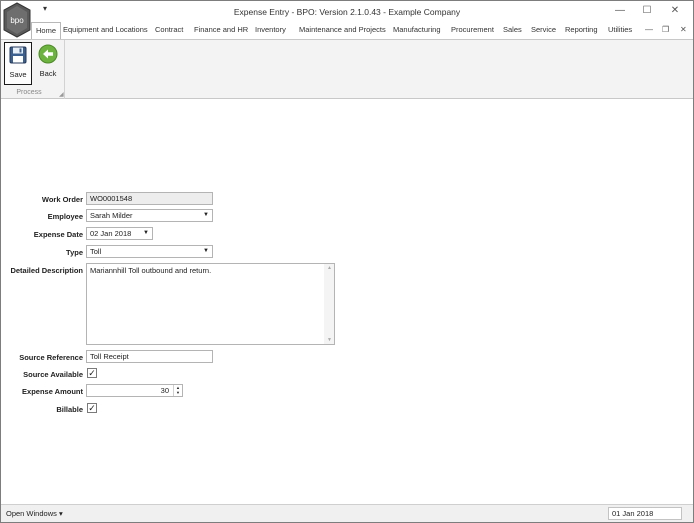 The width and height of the screenshot is (694, 523). I want to click on mdi-restore-icon: ❐, so click(665, 29).